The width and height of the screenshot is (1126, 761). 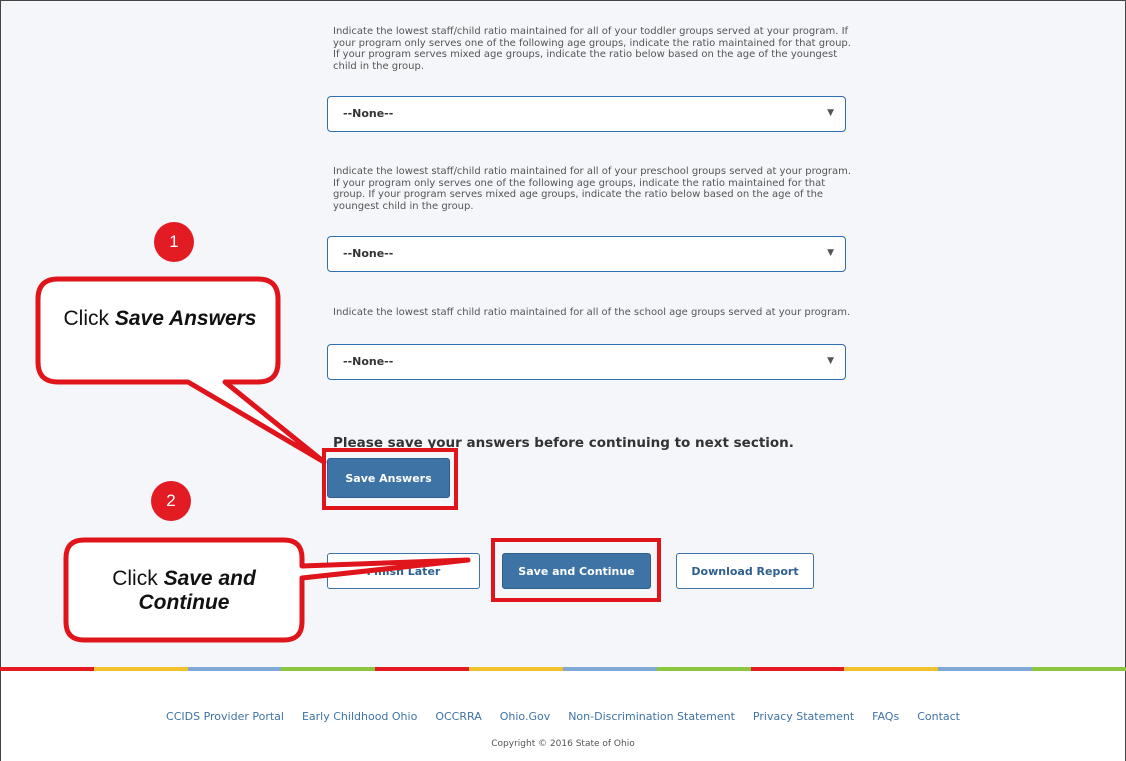 What do you see at coordinates (171, 501) in the screenshot?
I see `step-2-badge: 2` at bounding box center [171, 501].